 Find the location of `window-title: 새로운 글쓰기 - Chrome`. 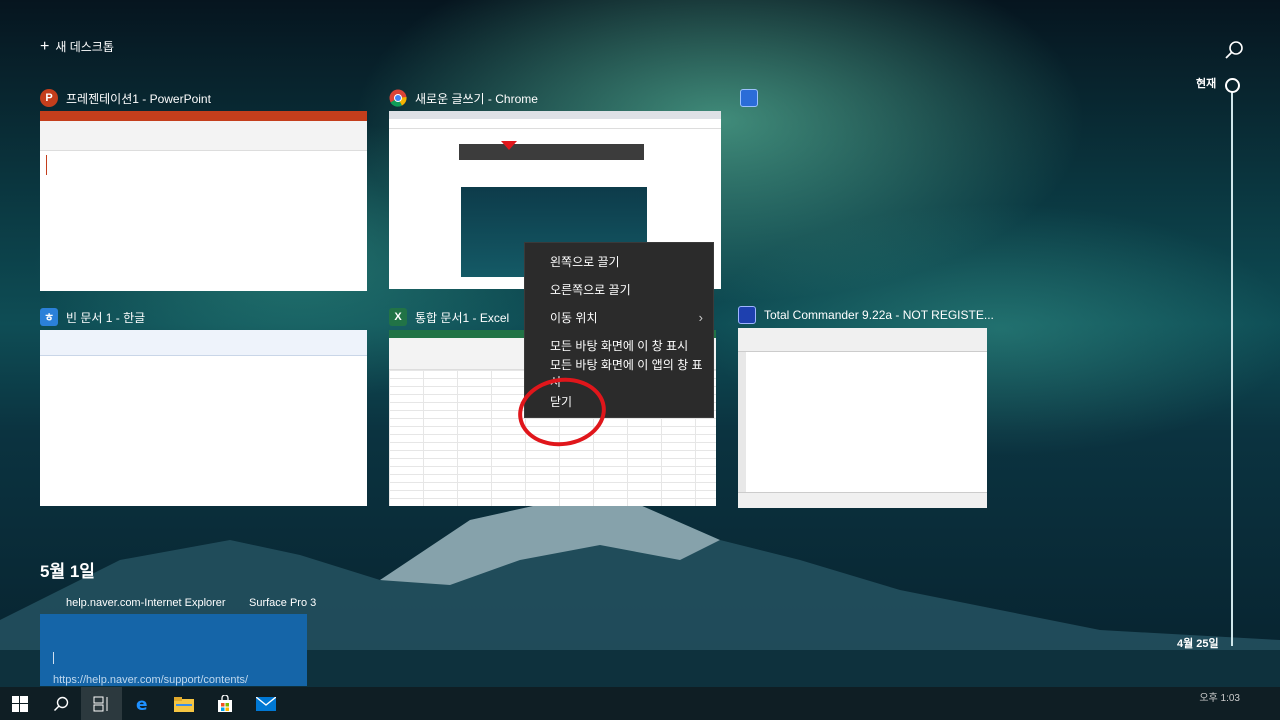

window-title: 새로운 글쓰기 - Chrome is located at coordinates (463, 98).